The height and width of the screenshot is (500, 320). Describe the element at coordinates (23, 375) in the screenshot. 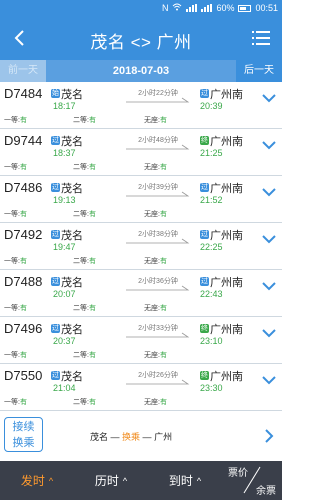

I see `train-number: D7550` at that location.